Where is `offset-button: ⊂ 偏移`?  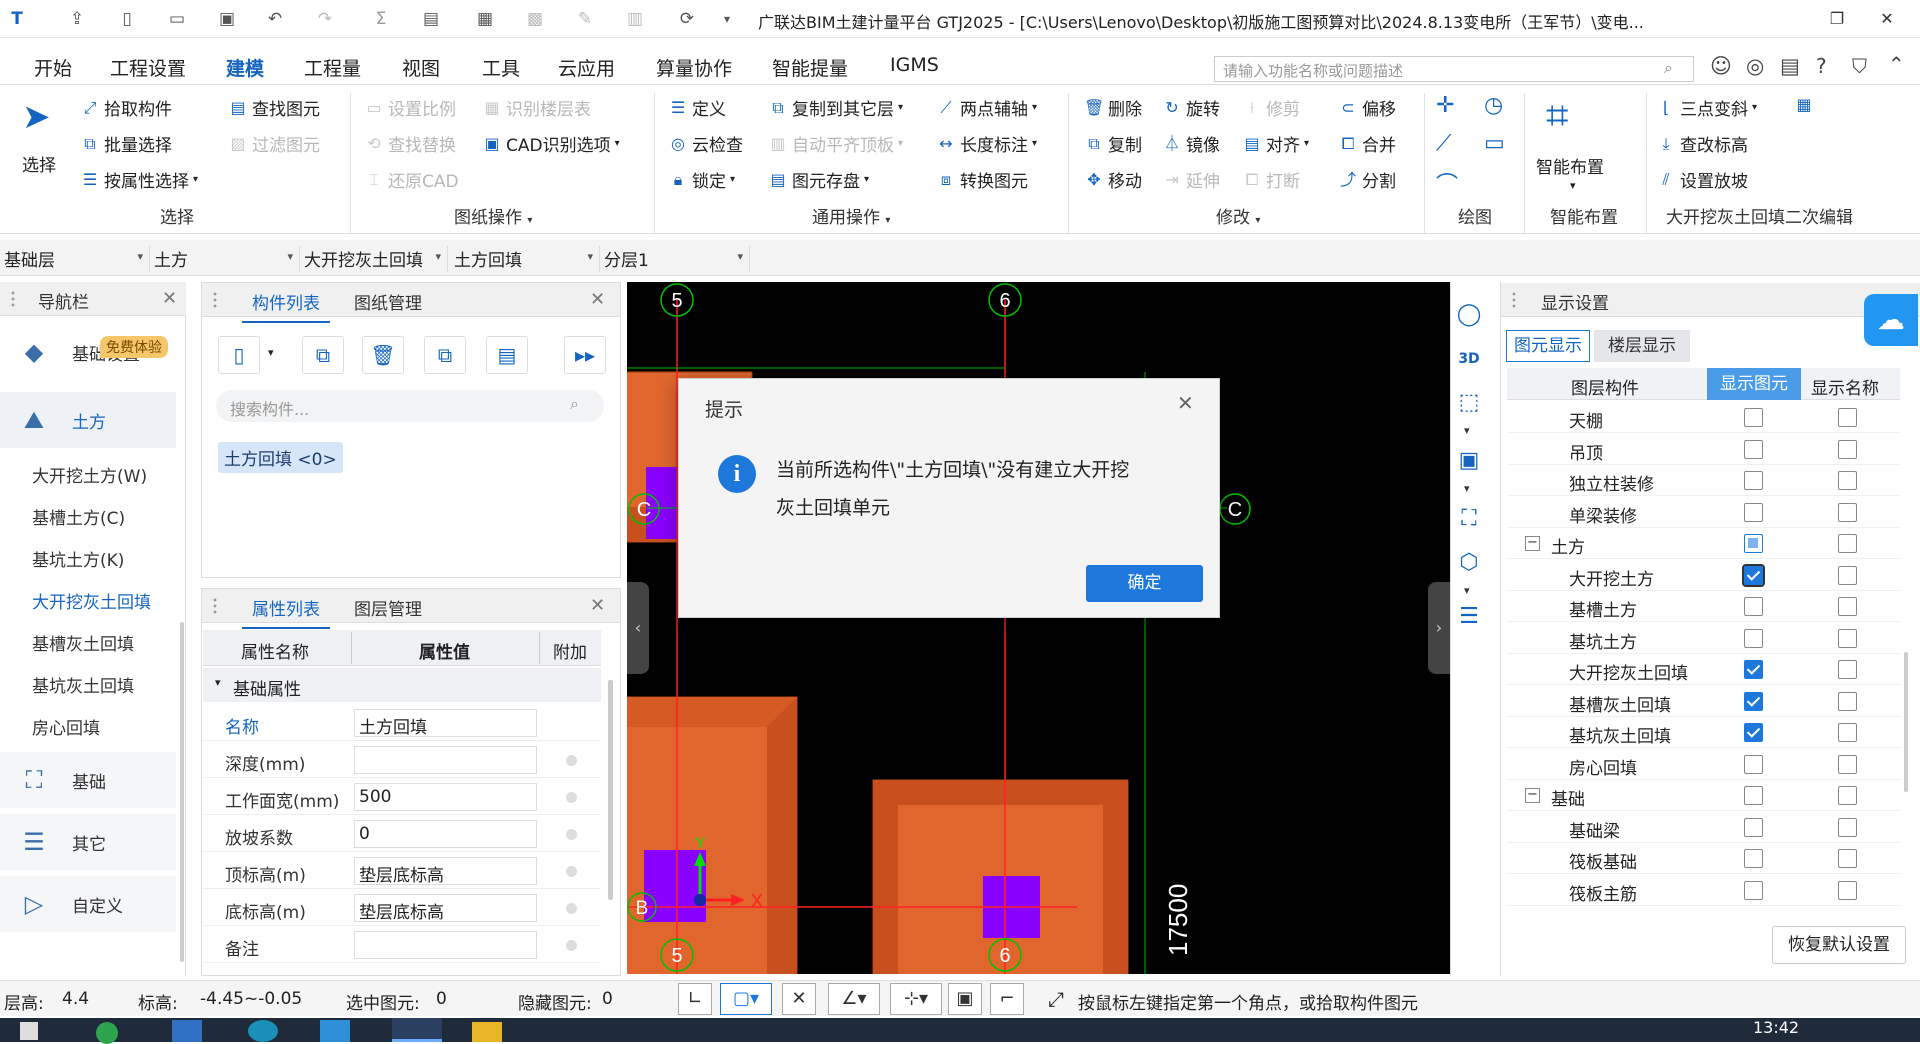 offset-button: ⊂ 偏移 is located at coordinates (1367, 108).